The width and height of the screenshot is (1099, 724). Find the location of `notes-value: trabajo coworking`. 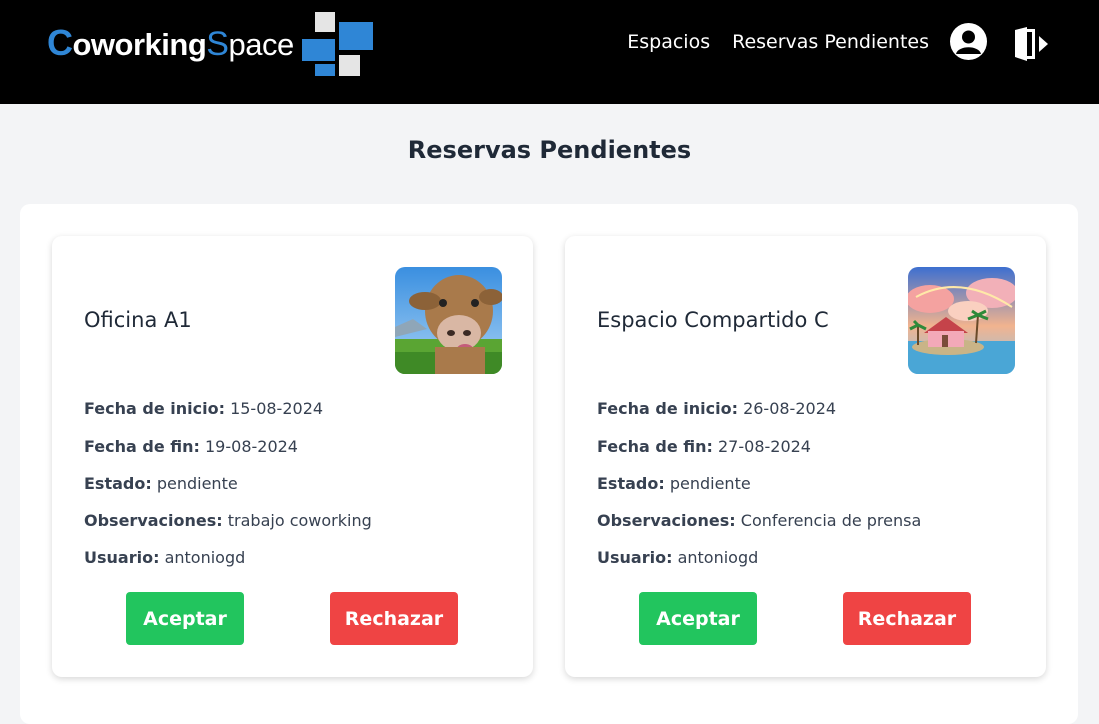

notes-value: trabajo coworking is located at coordinates (299, 520).